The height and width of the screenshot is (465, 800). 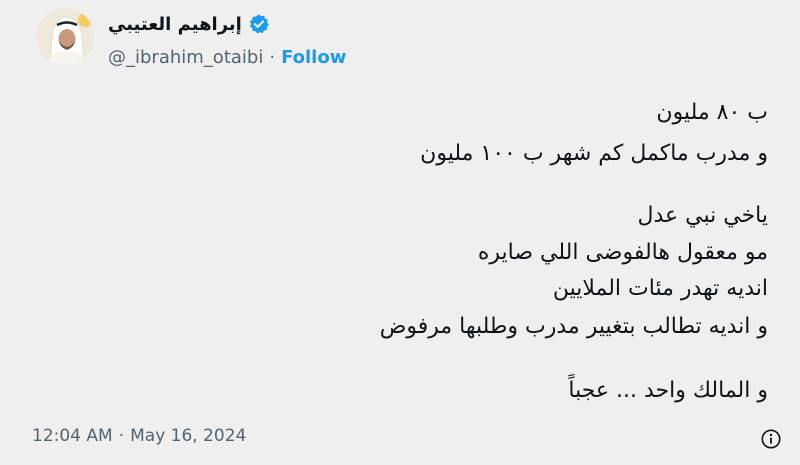 I want to click on tweet-line-7: و المالك واحد ... عجباً, so click(x=668, y=390).